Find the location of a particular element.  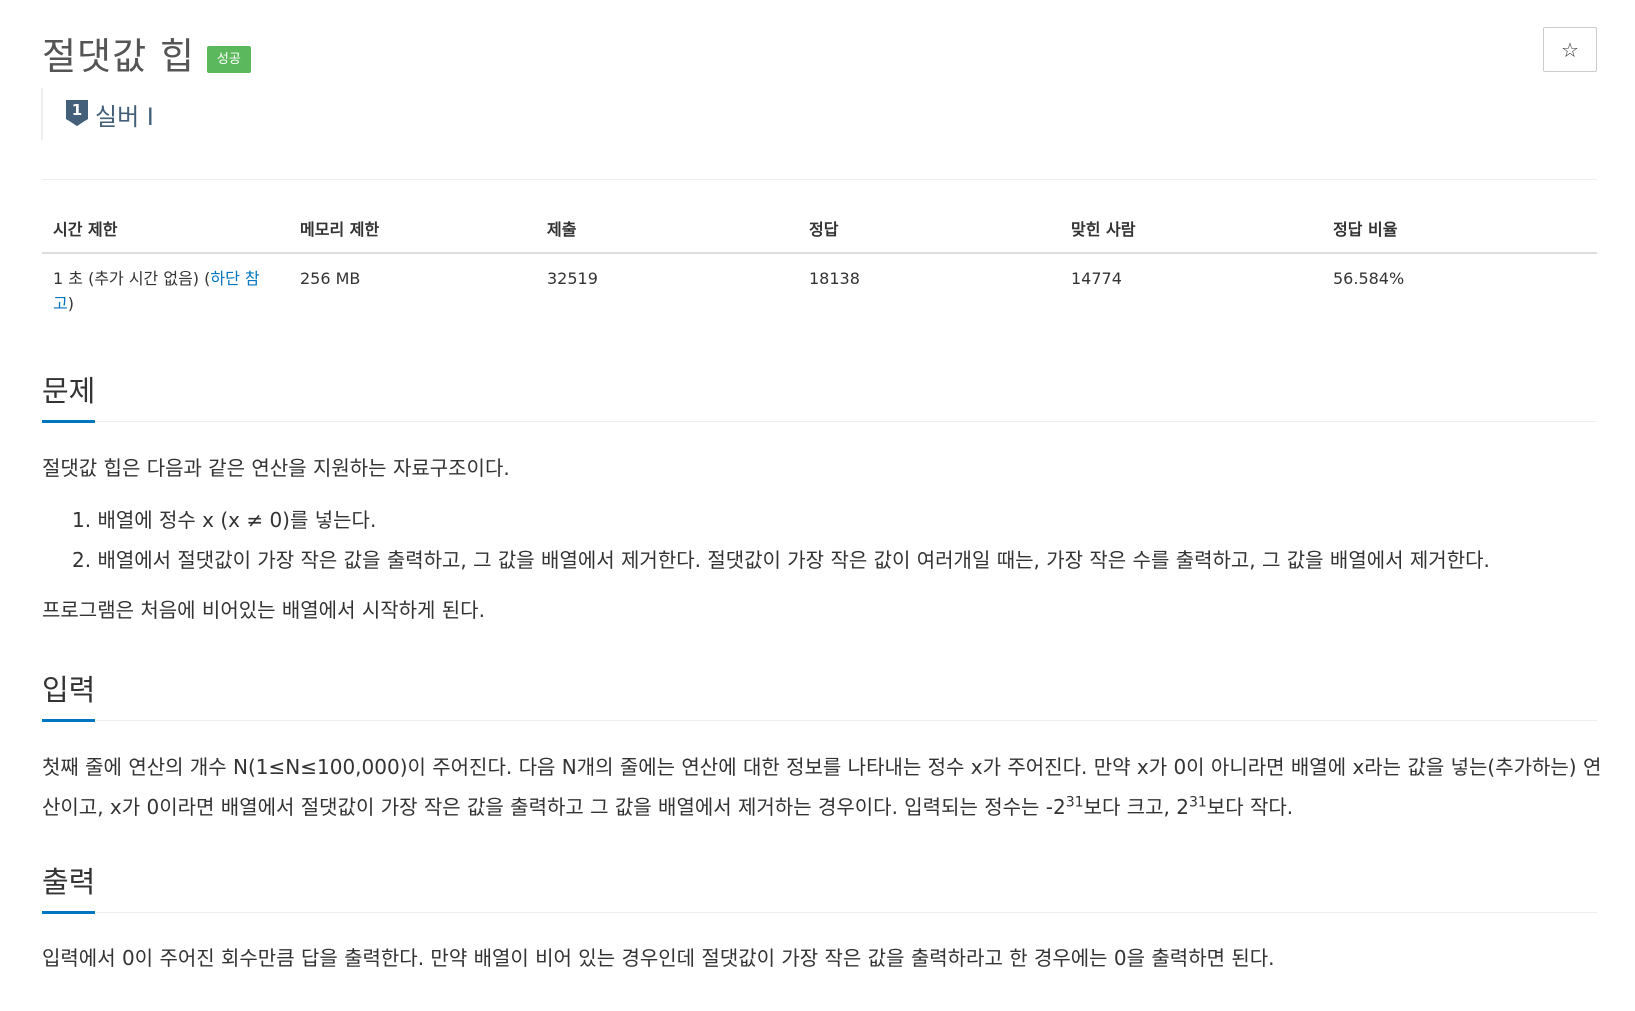

memory-limit-value: 256 MB is located at coordinates (330, 278).